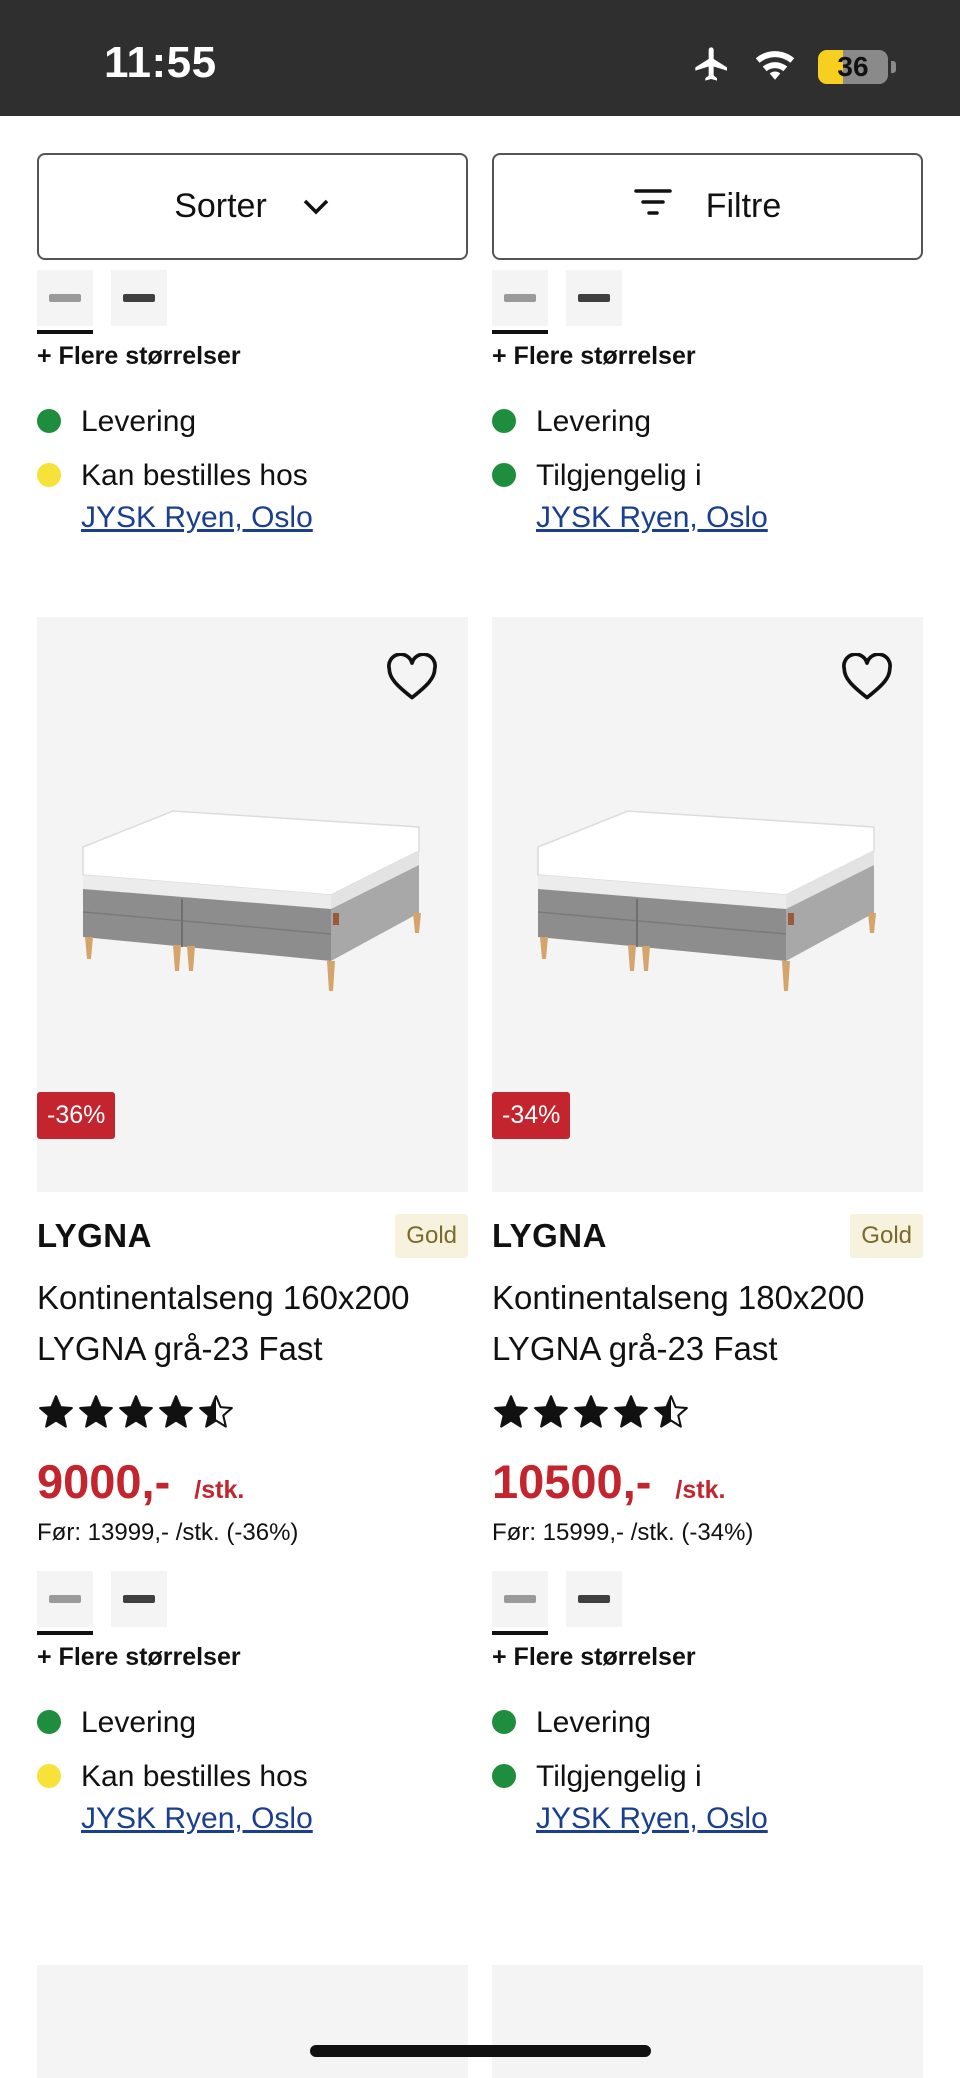 The height and width of the screenshot is (2078, 960). I want to click on discount-badge: -36%, so click(76, 1115).